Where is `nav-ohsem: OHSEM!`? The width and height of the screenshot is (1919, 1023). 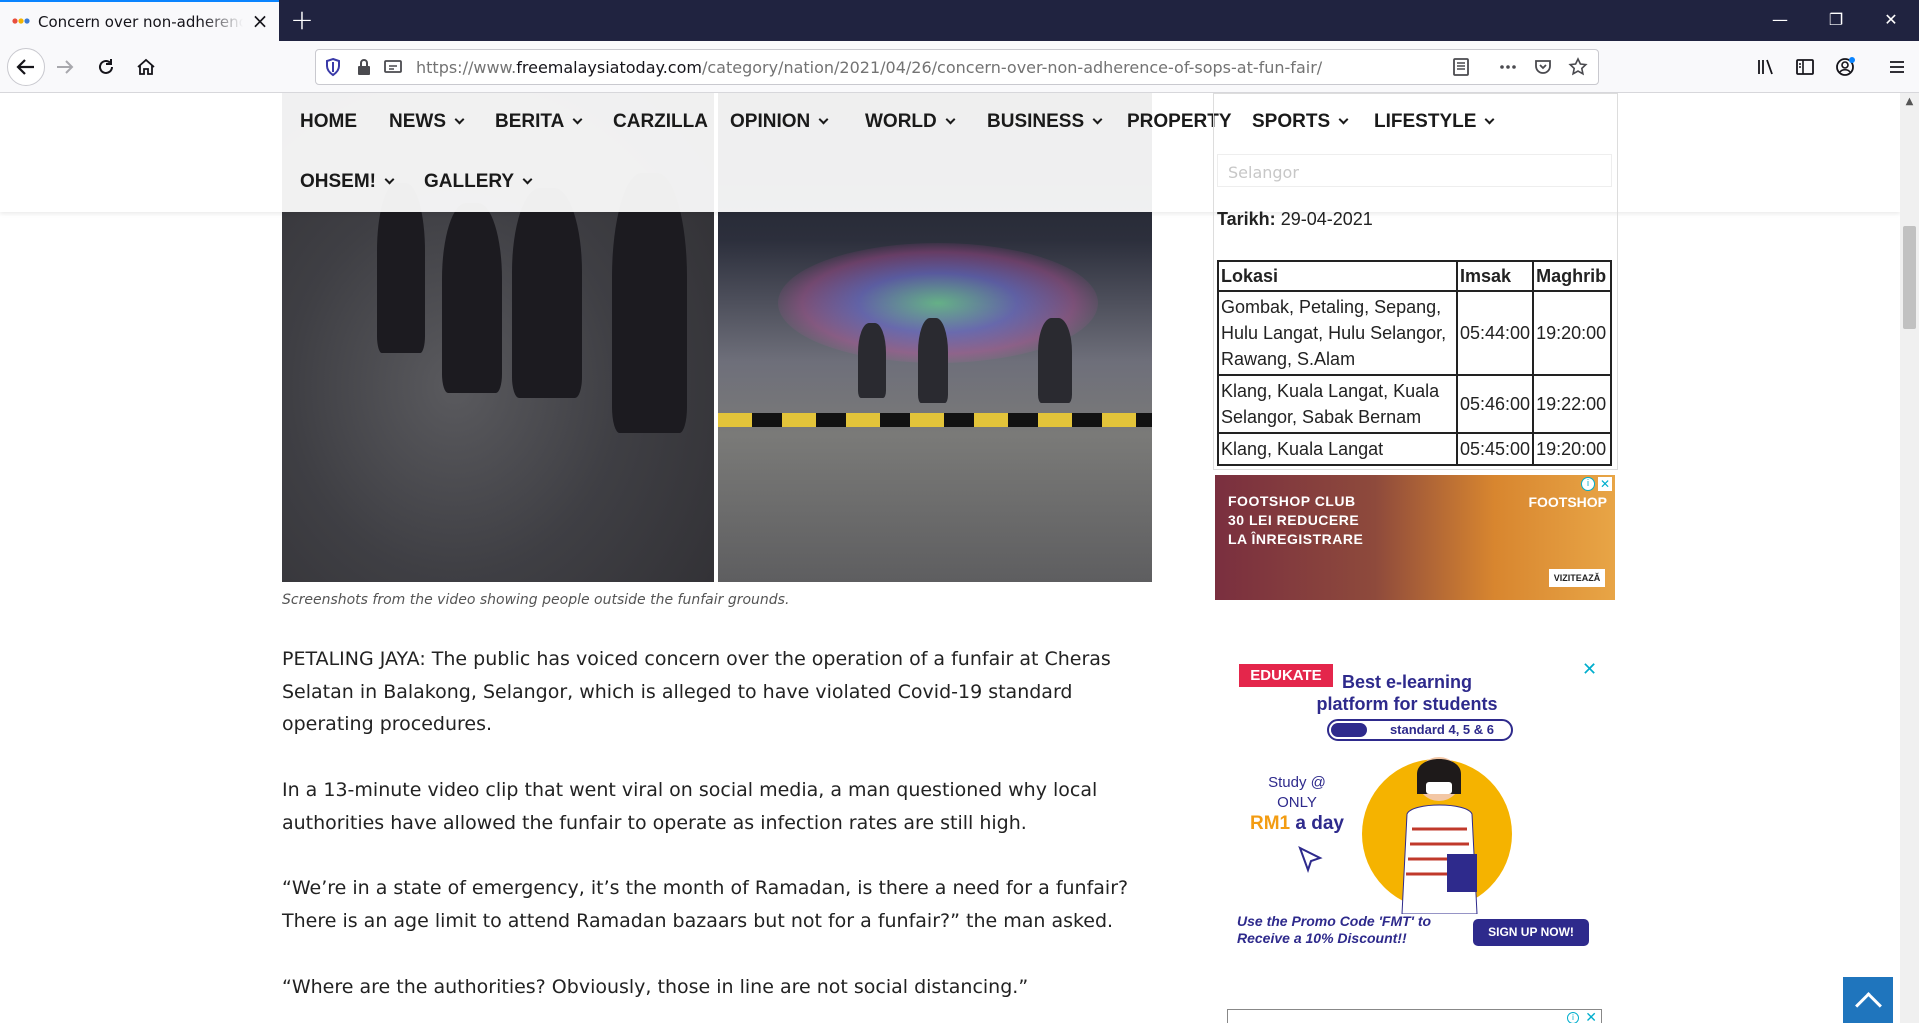
nav-ohsem: OHSEM! is located at coordinates (347, 182).